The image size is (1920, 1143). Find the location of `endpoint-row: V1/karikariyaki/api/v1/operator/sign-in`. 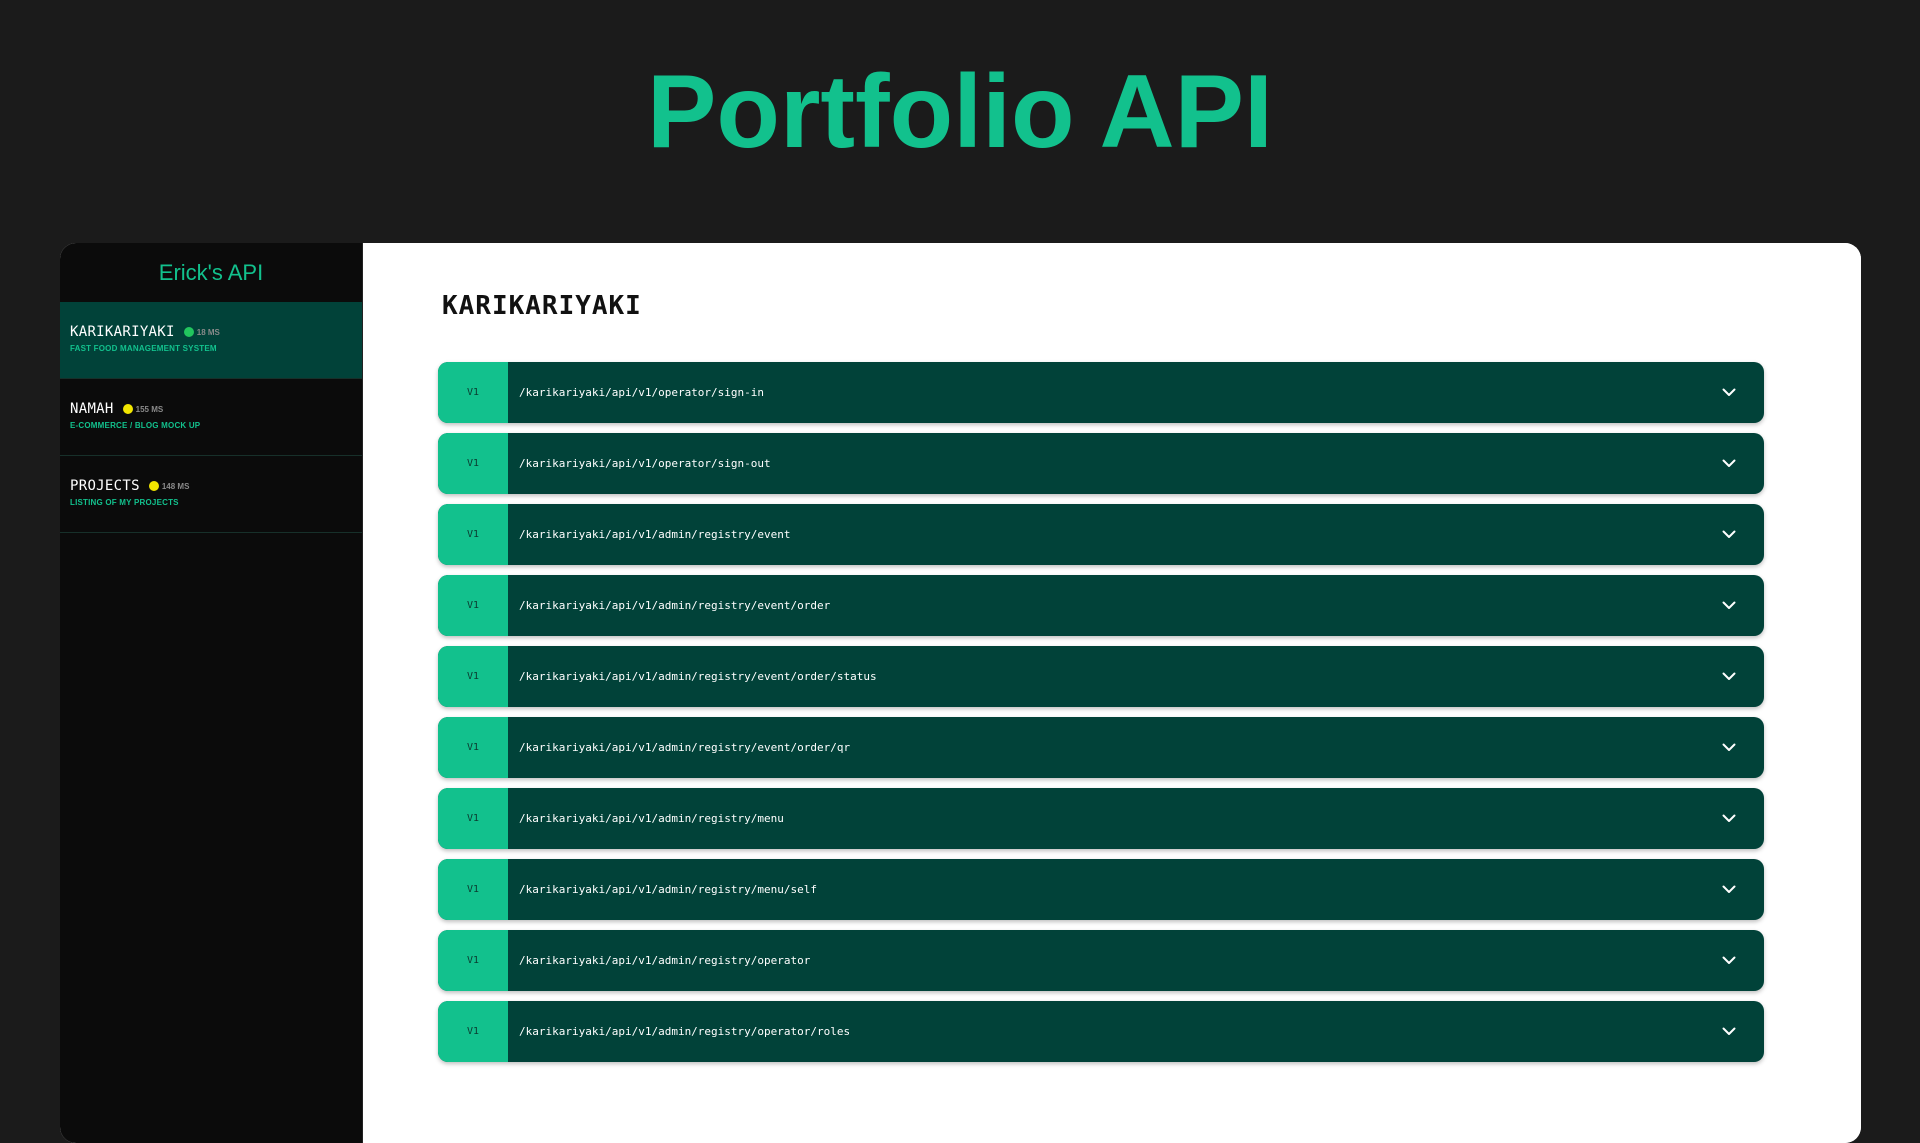

endpoint-row: V1/karikariyaki/api/v1/operator/sign-in is located at coordinates (1101, 392).